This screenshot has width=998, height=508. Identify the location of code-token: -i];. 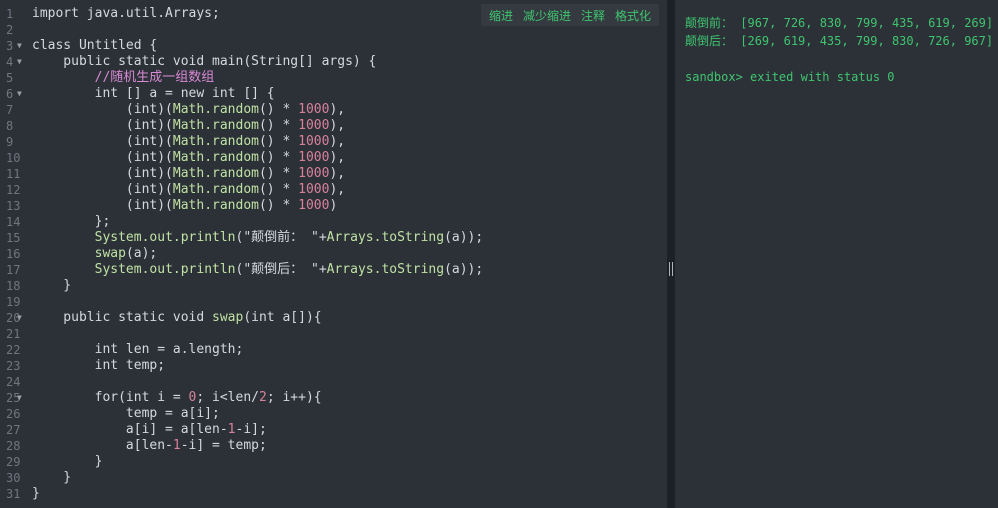
(251, 429).